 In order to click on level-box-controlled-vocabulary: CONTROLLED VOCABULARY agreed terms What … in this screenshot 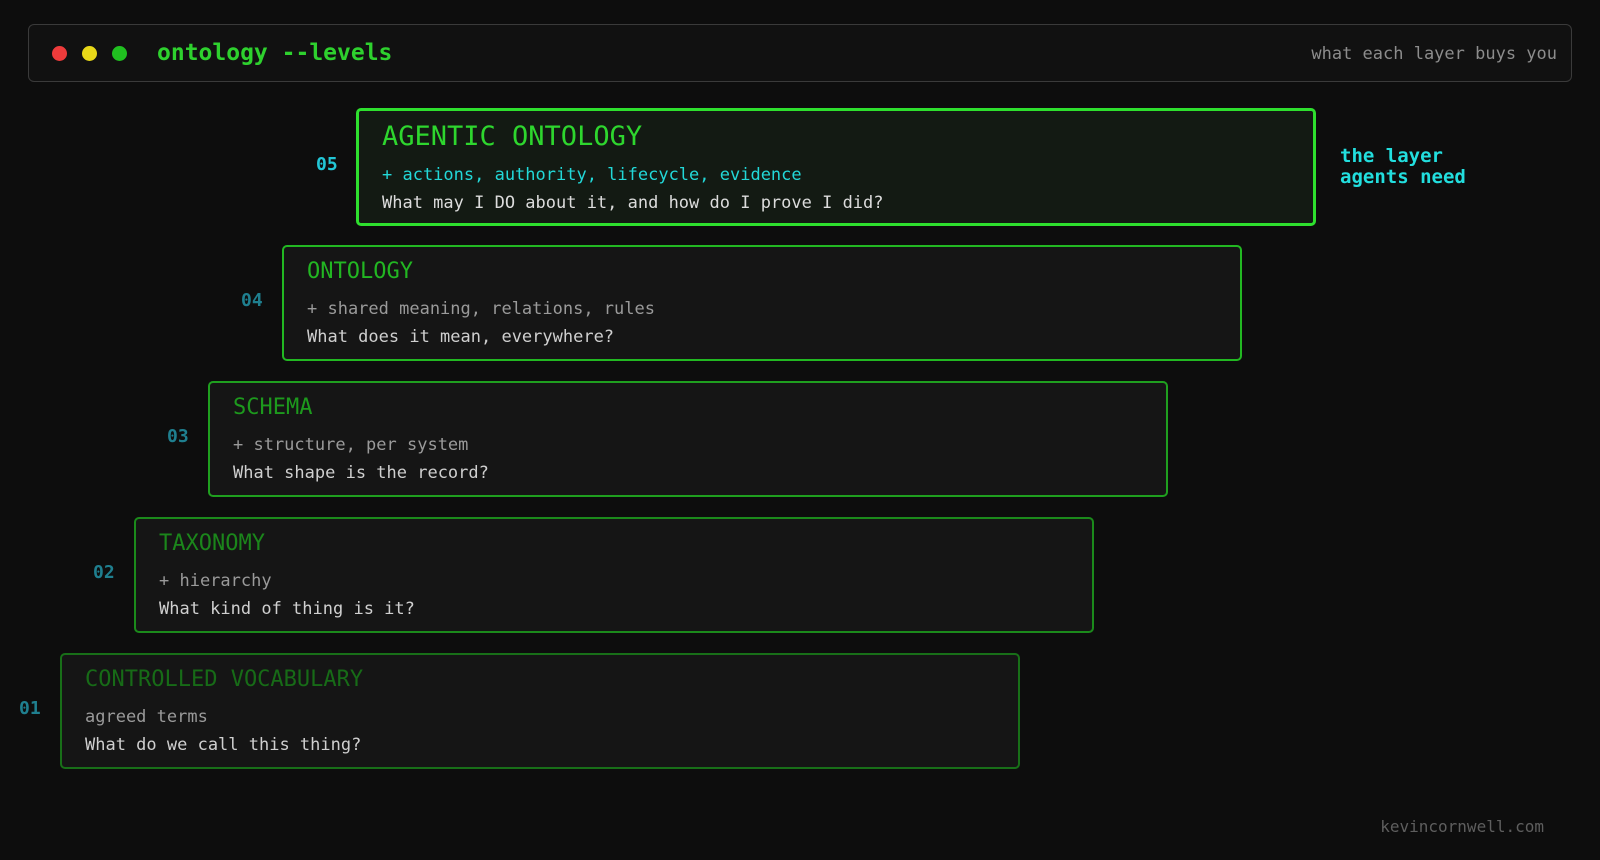, I will do `click(540, 711)`.